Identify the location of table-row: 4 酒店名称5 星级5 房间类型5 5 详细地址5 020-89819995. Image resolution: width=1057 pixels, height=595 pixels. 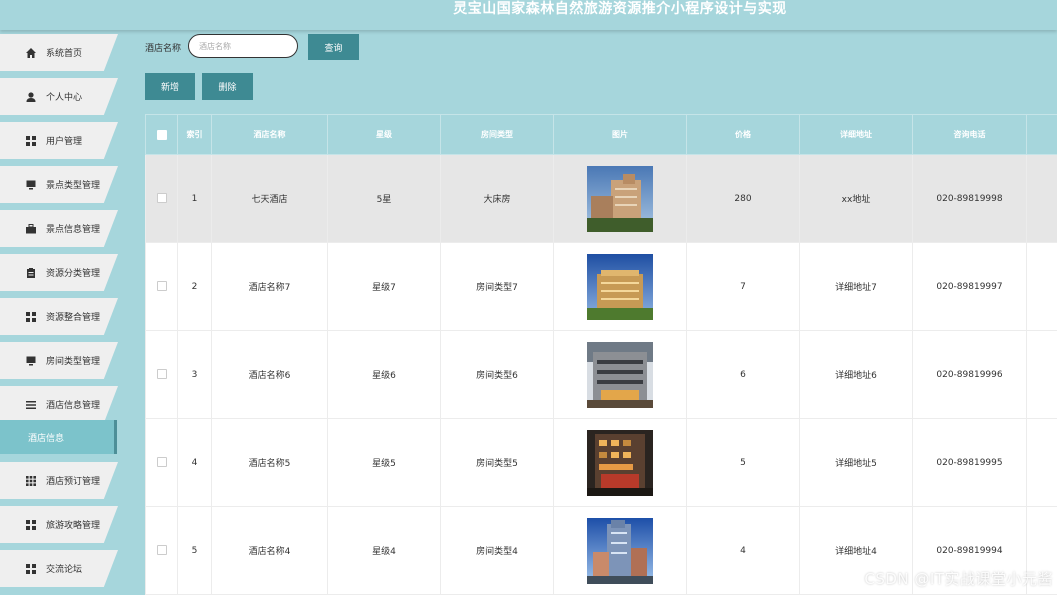
(601, 462).